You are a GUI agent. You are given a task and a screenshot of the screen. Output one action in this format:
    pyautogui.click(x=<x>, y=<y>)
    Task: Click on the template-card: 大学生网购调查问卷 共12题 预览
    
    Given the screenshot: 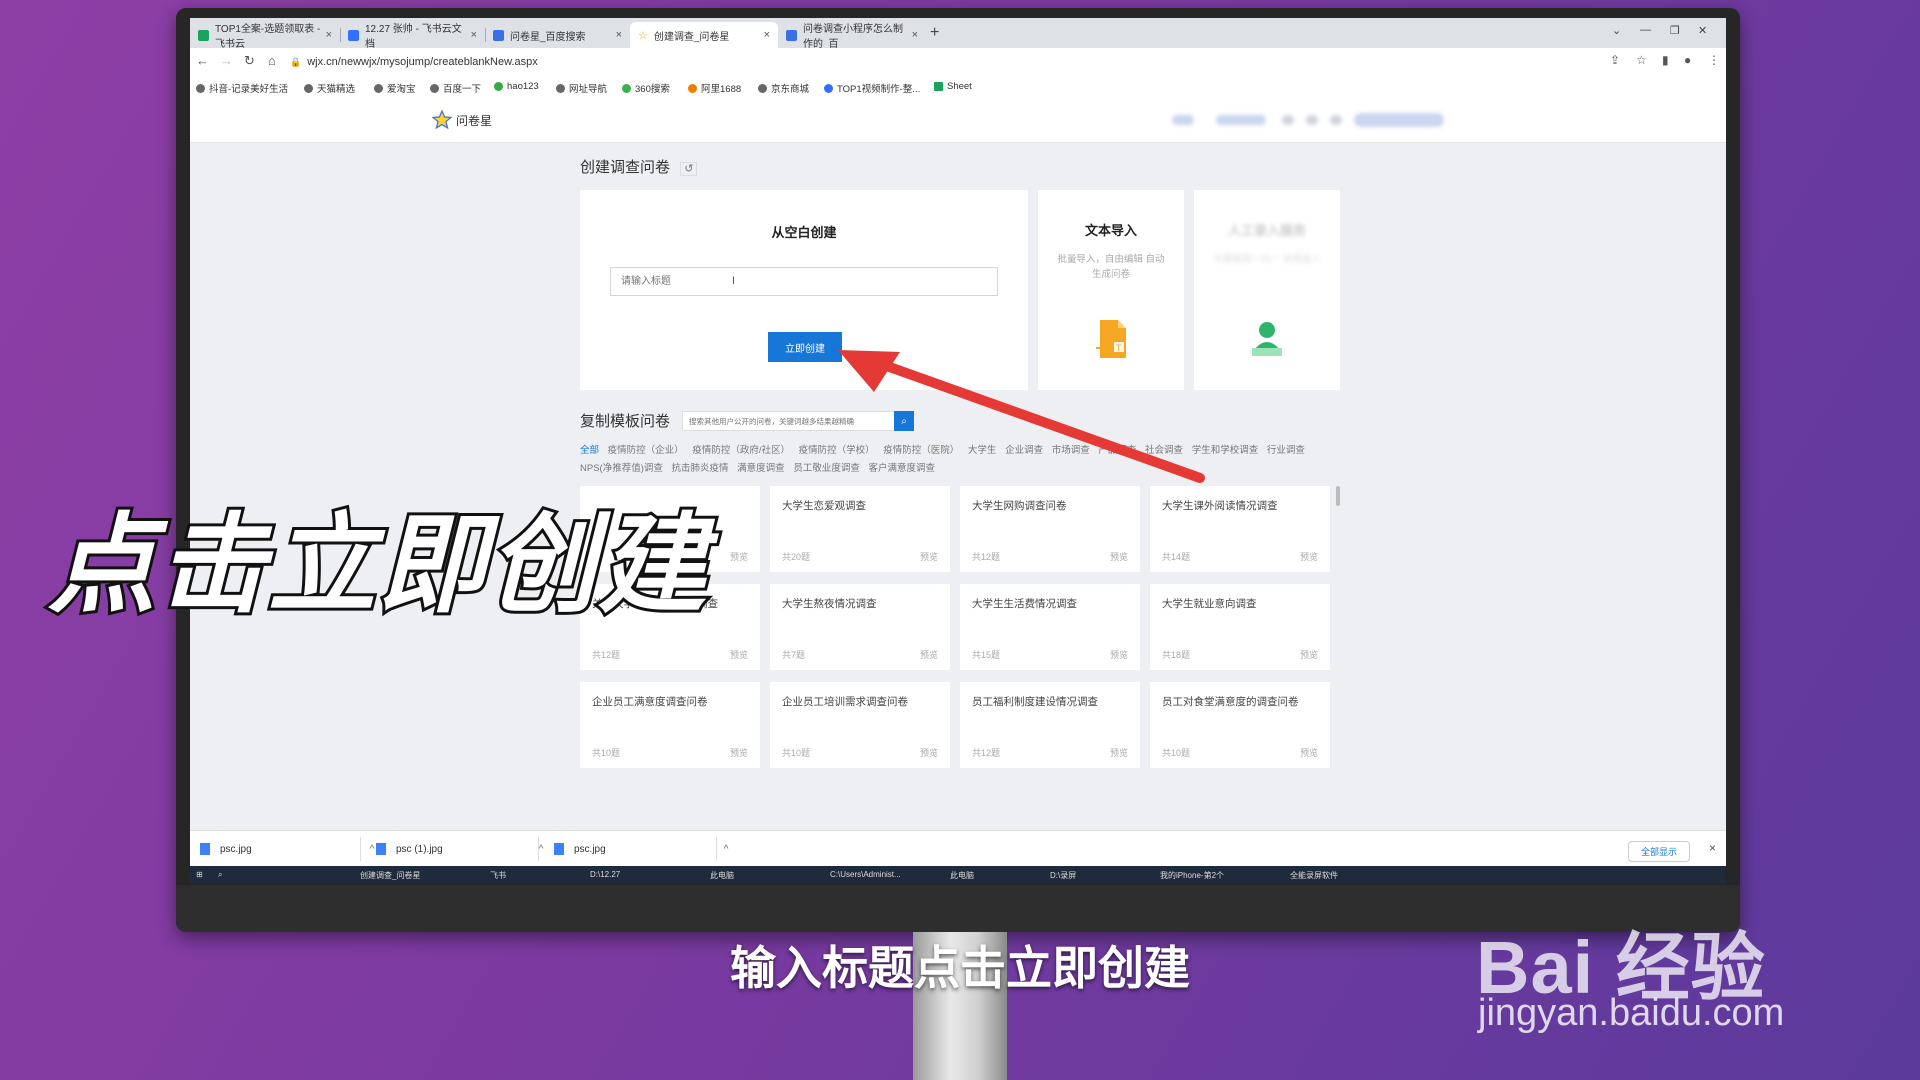 What is the action you would take?
    pyautogui.click(x=1050, y=529)
    